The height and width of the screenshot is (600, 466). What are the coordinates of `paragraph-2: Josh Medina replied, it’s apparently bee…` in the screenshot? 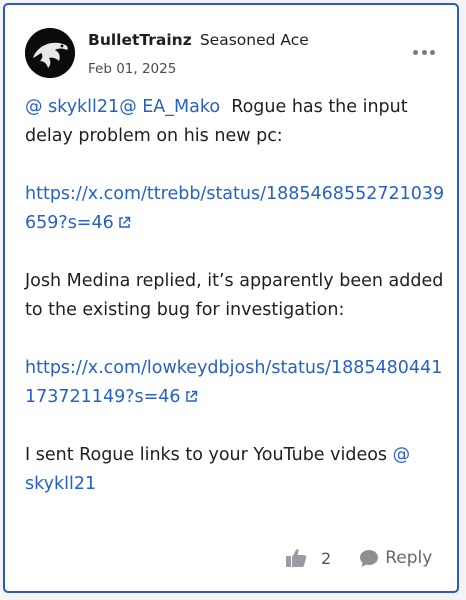 It's located at (234, 295).